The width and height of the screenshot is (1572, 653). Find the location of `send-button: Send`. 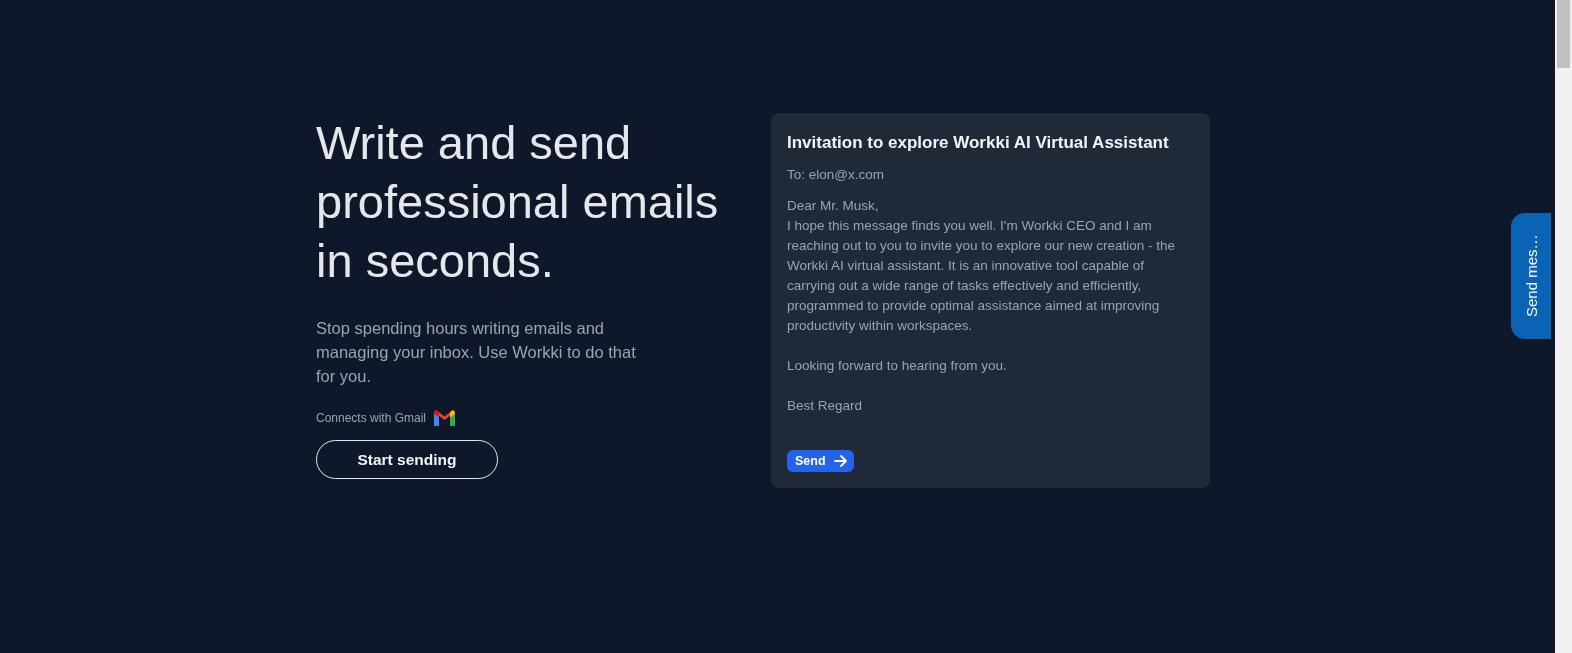

send-button: Send is located at coordinates (820, 461).